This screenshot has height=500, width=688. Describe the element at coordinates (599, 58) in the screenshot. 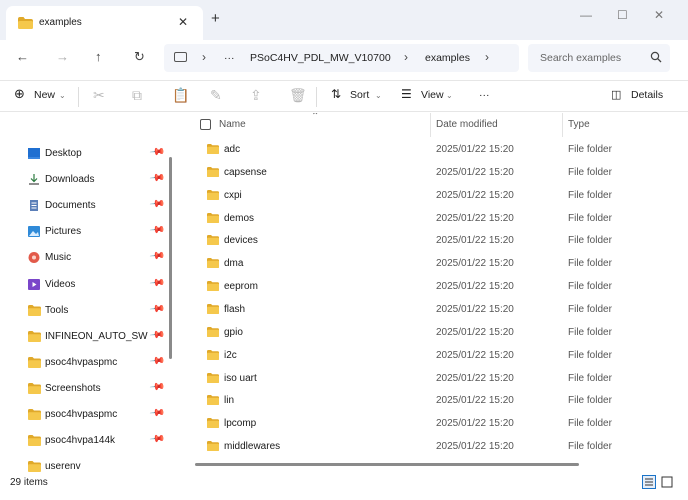

I see `search-input: Search examples` at that location.